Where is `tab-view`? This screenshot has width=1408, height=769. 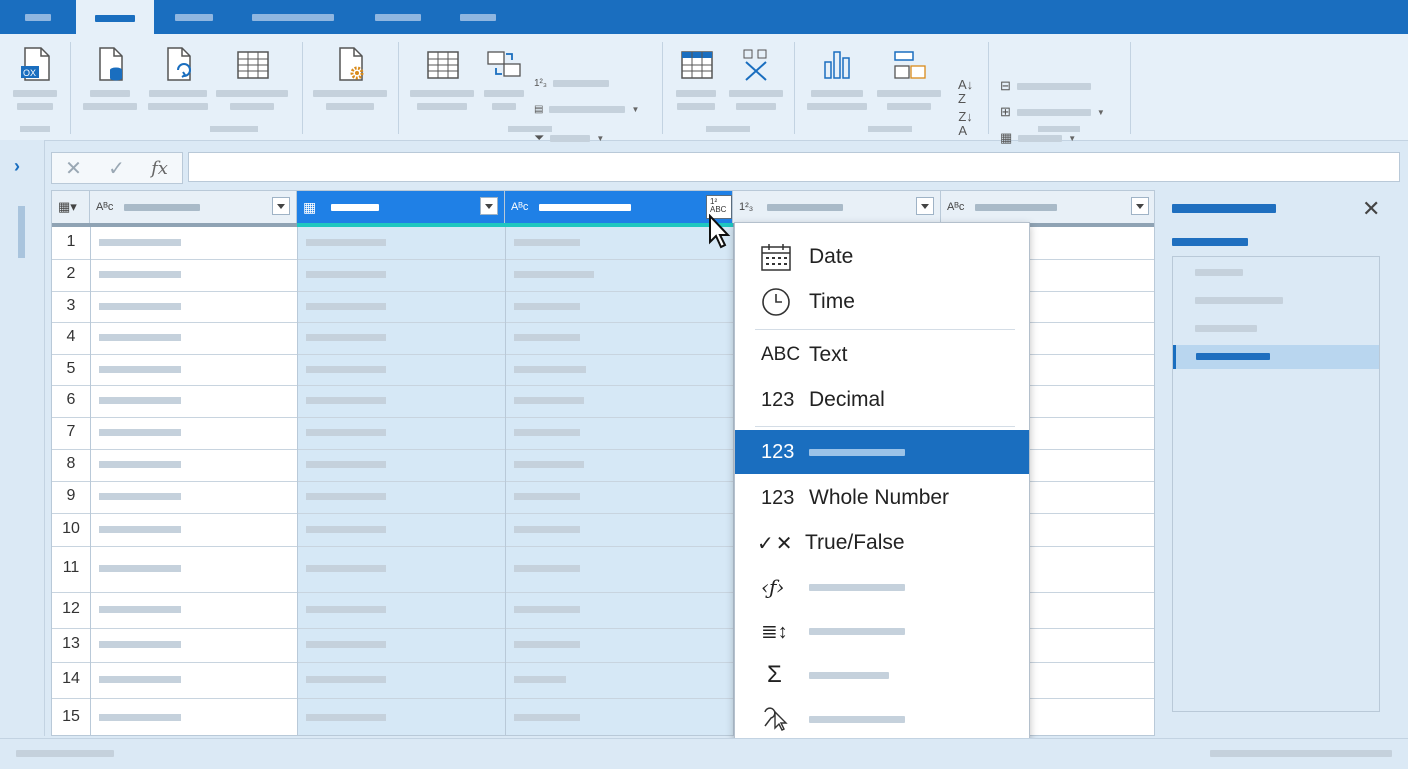
tab-view is located at coordinates (398, 17).